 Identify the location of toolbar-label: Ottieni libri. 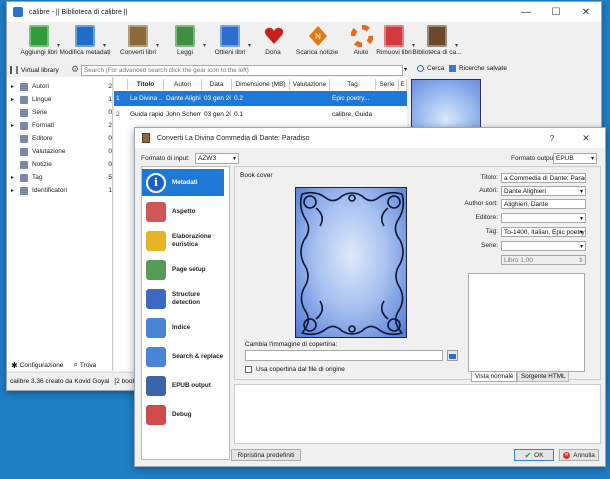
(230, 52).